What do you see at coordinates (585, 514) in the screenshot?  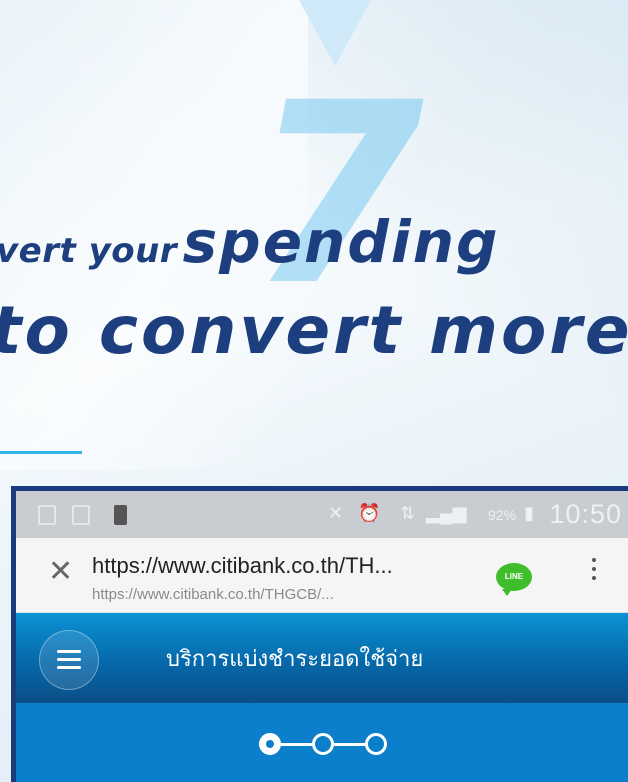 I see `clock: 10:50` at bounding box center [585, 514].